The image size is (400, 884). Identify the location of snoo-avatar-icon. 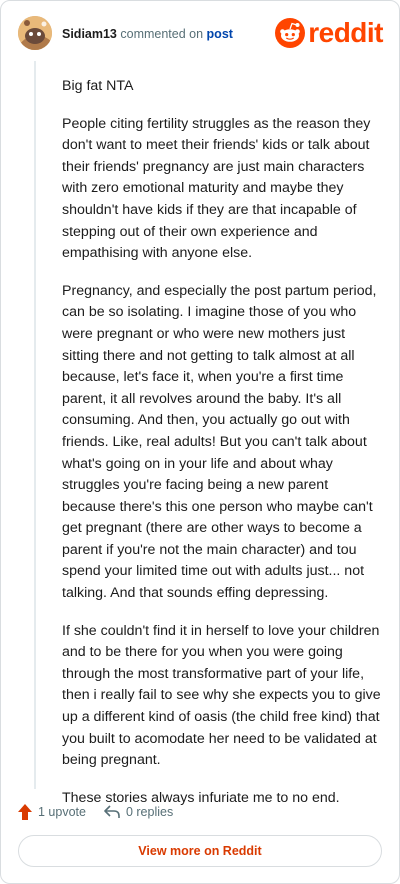
(35, 33).